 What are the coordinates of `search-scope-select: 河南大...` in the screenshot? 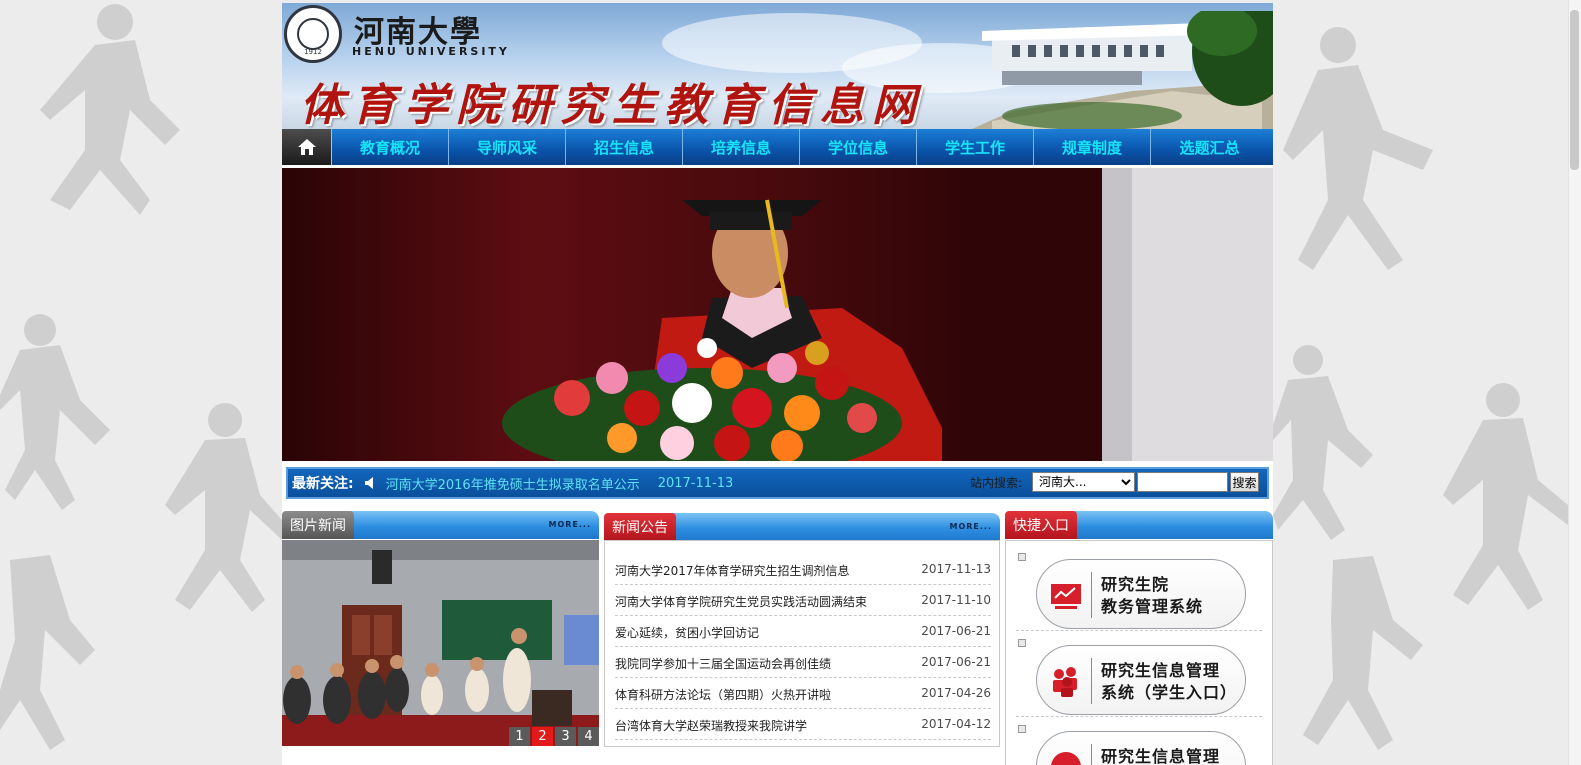 It's located at (1083, 482).